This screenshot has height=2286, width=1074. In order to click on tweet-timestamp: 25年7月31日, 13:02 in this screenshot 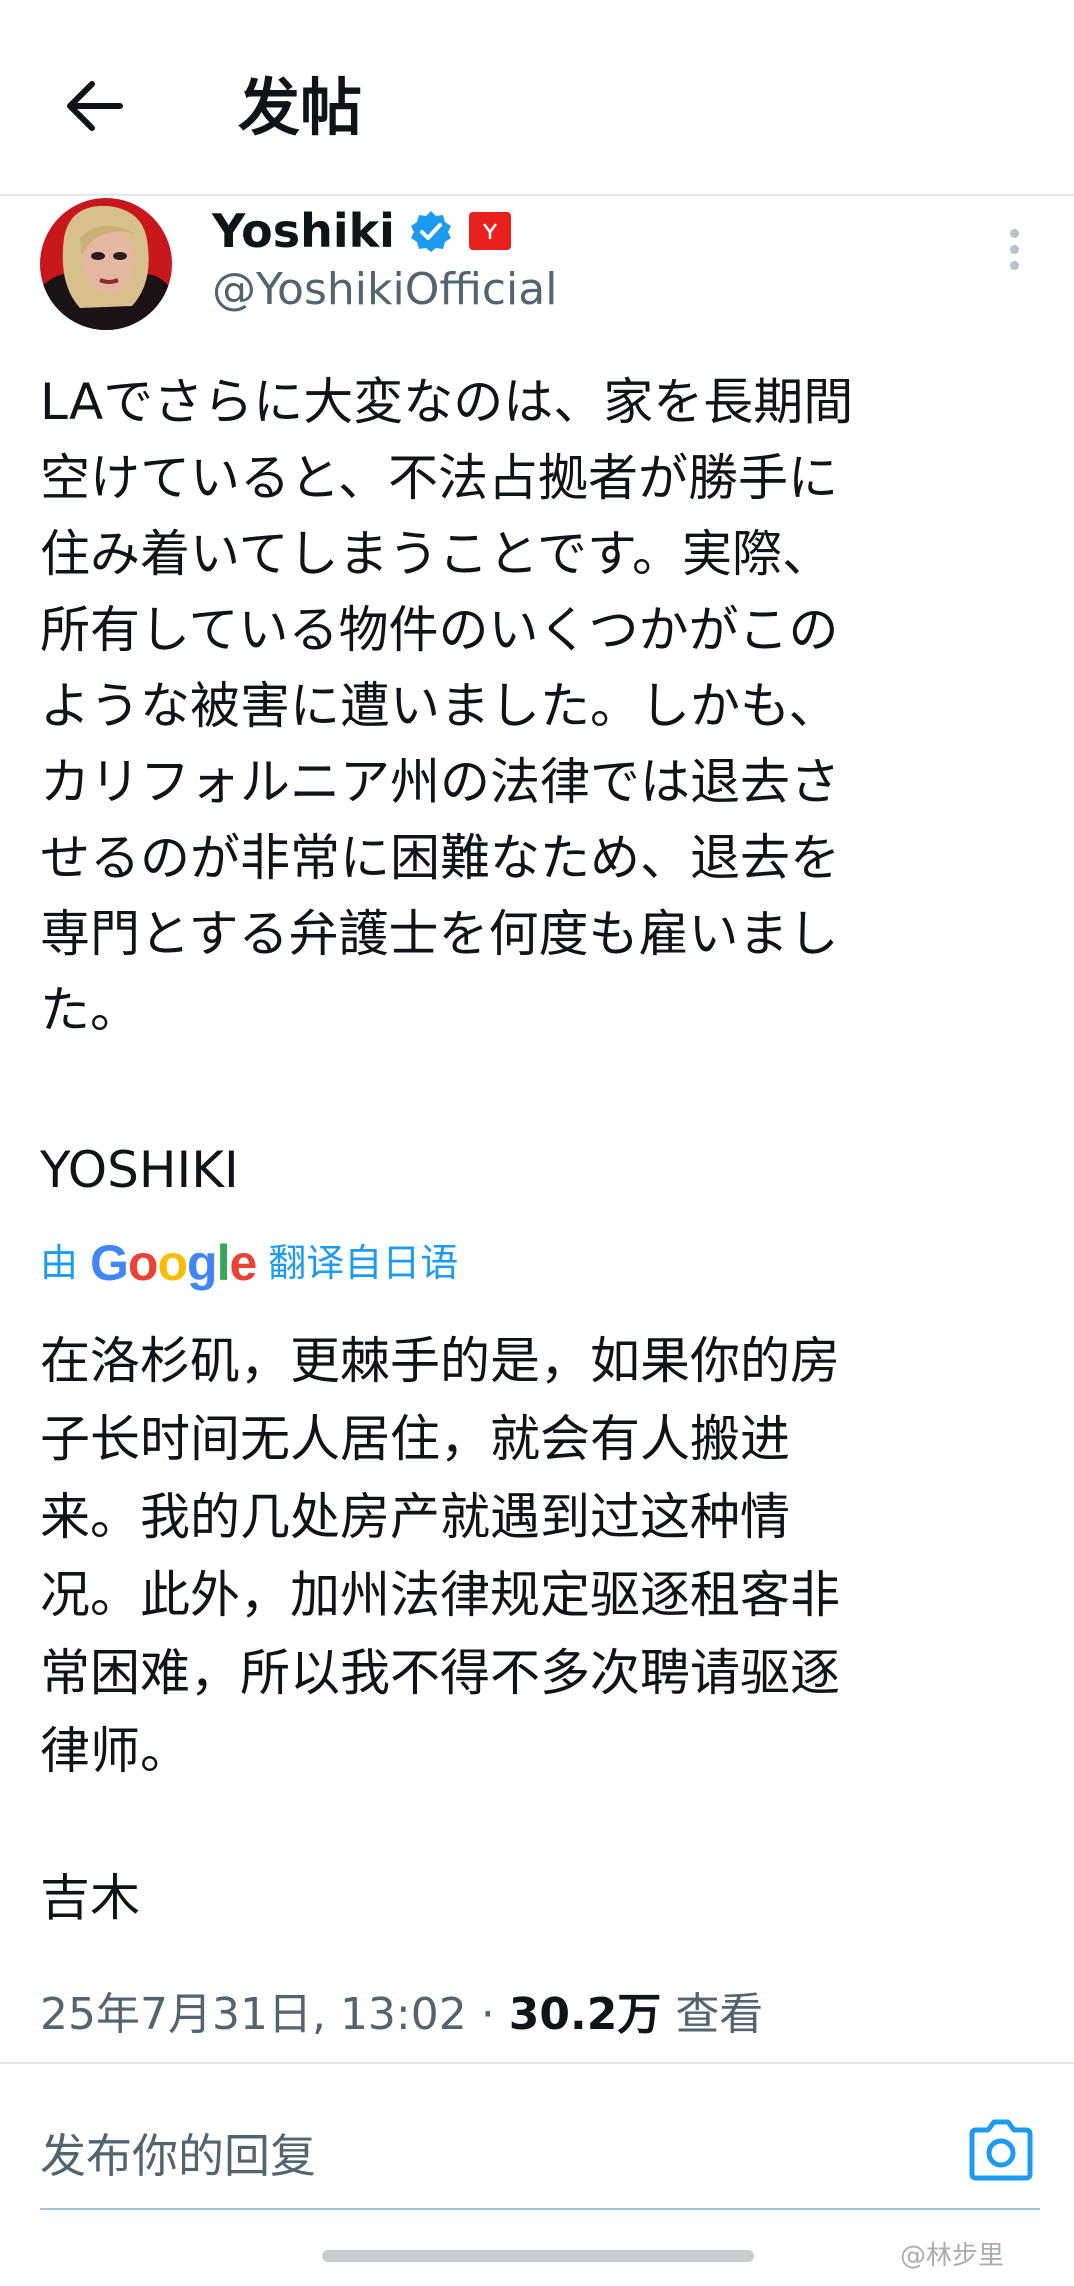, I will do `click(253, 2014)`.